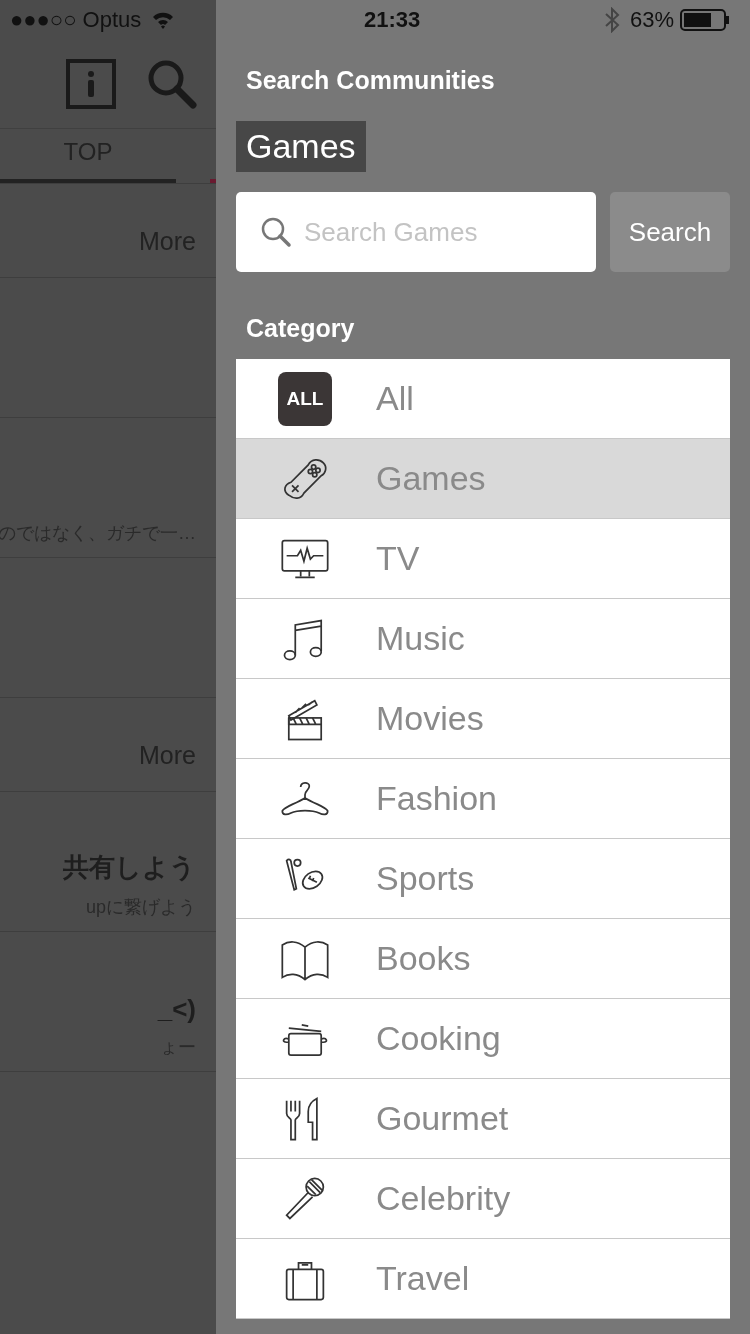 The width and height of the screenshot is (750, 1334). What do you see at coordinates (483, 1039) in the screenshot?
I see `category-item: Cooking` at bounding box center [483, 1039].